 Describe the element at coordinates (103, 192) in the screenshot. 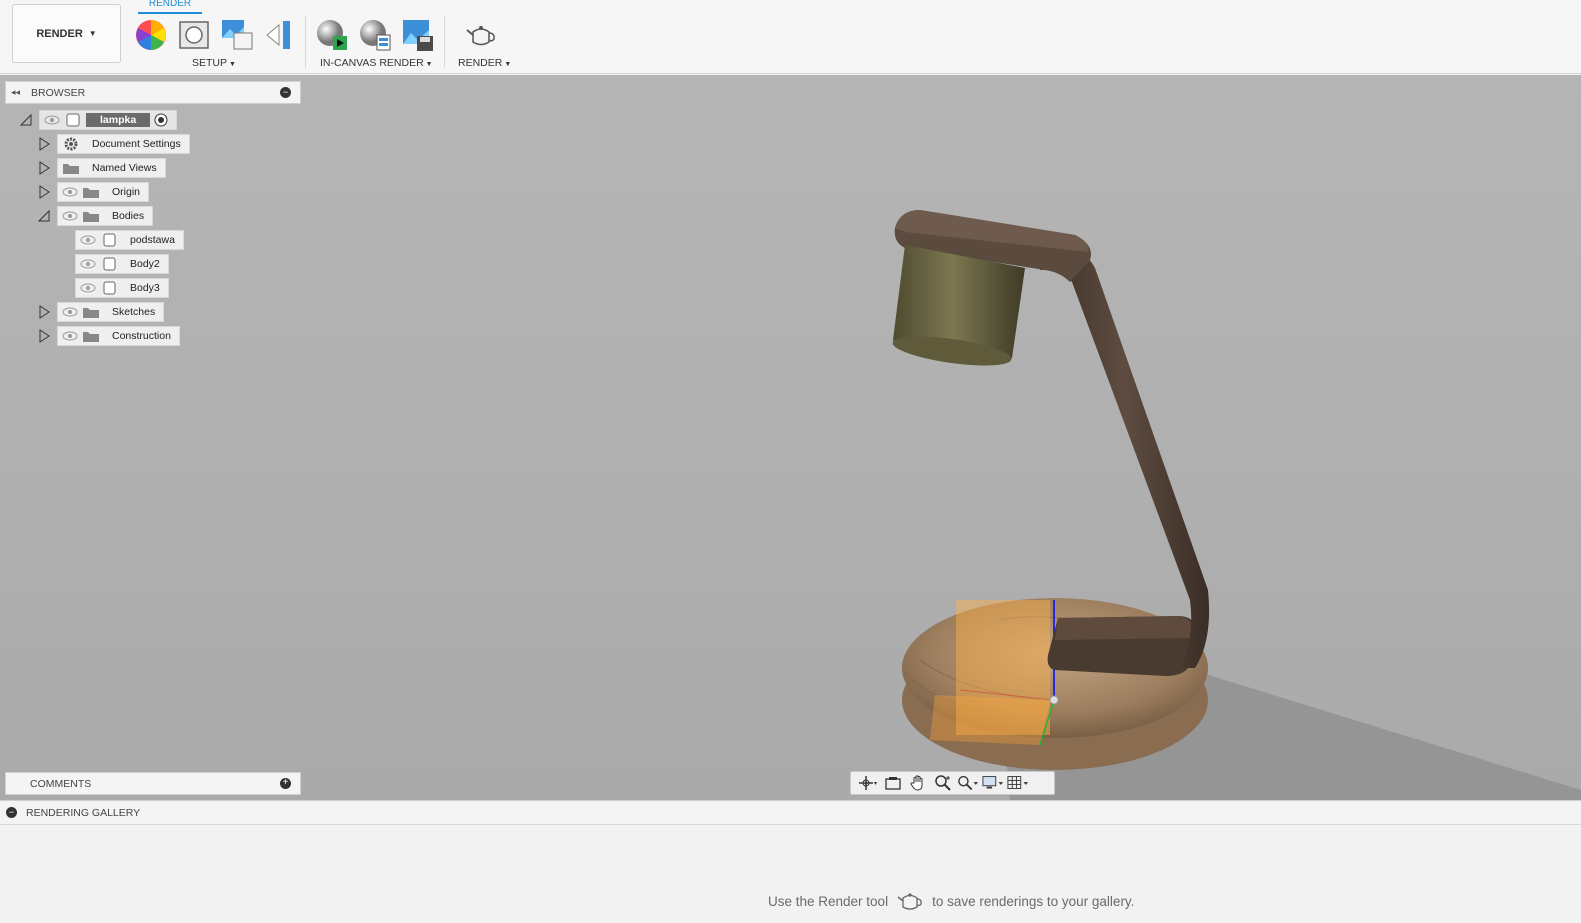

I see `tree-node-origin: Origin` at that location.